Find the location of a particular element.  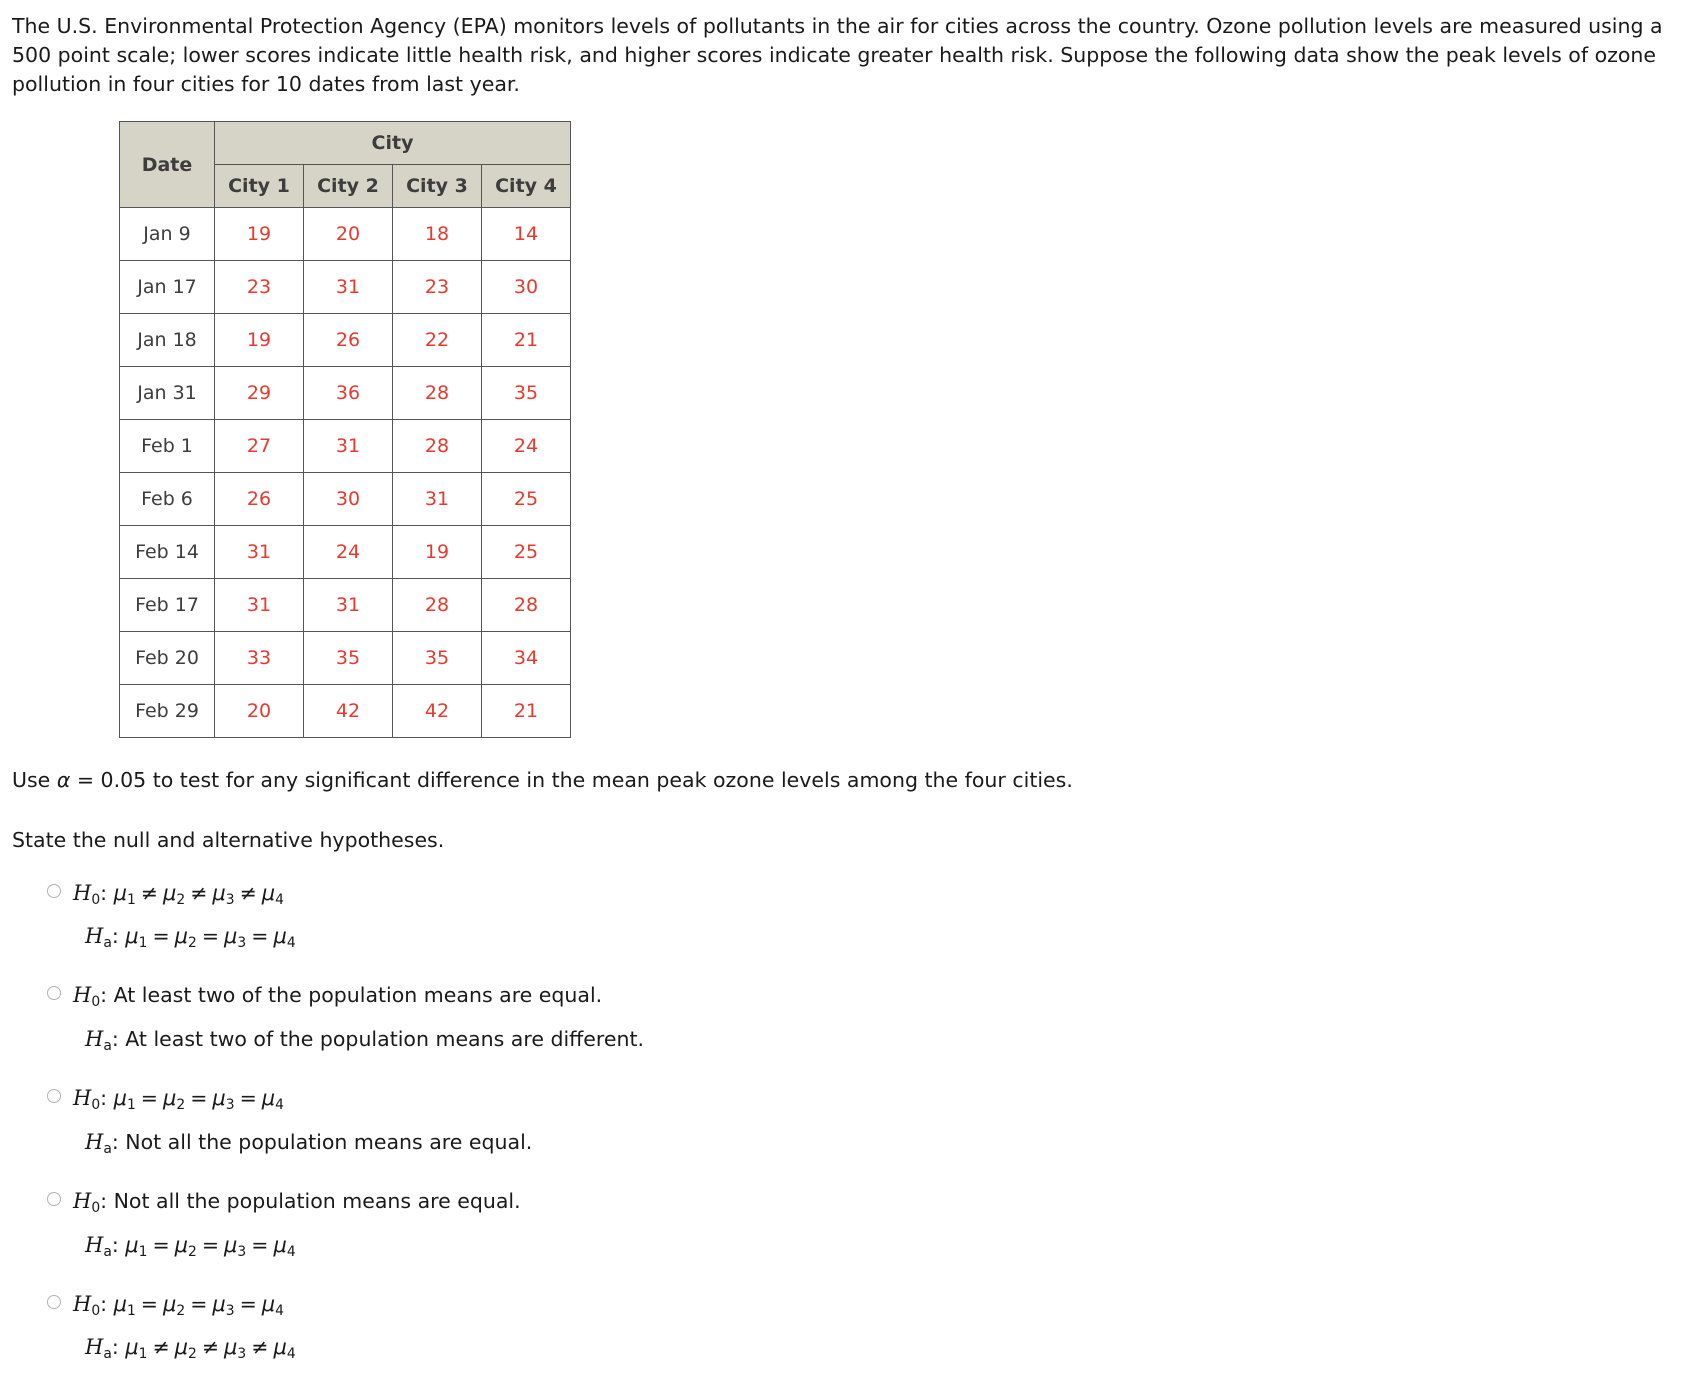

cell-city-3-value: 19 is located at coordinates (437, 552).